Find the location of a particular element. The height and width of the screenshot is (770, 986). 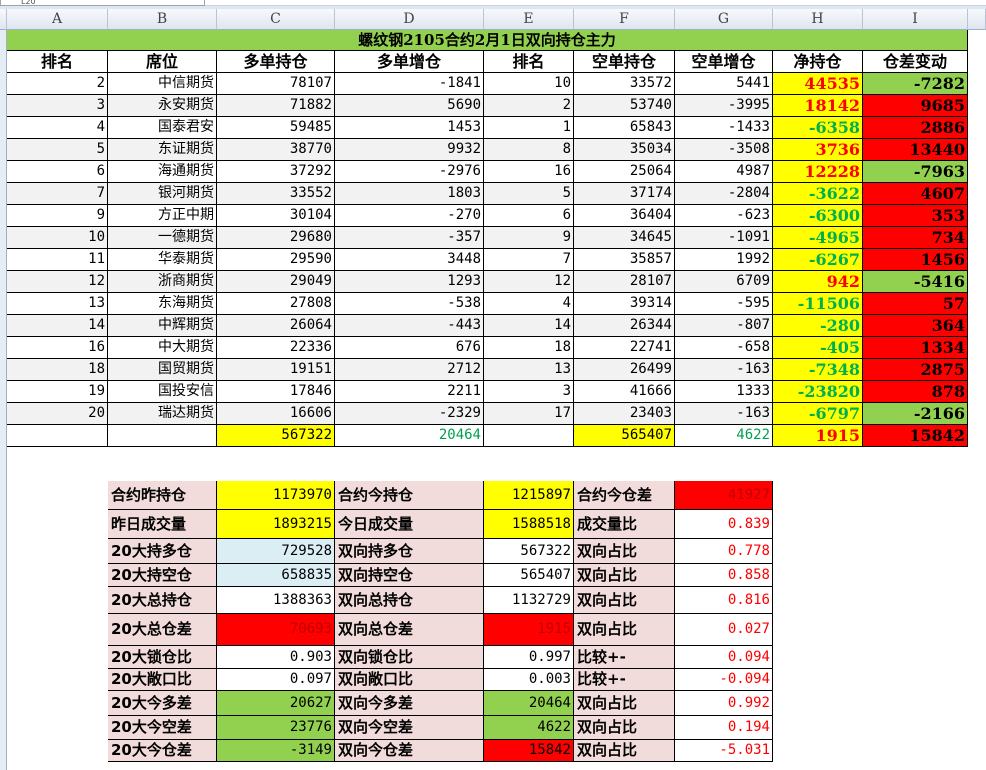

summary-value-3: 0.194 is located at coordinates (724, 728).